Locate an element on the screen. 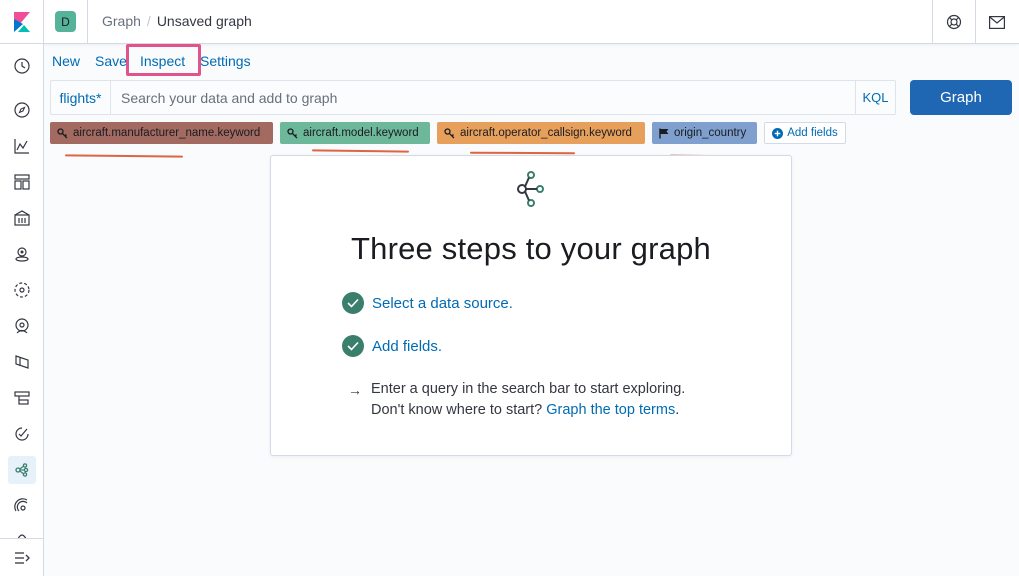 The height and width of the screenshot is (576, 1019). compass-icon is located at coordinates (22, 110).